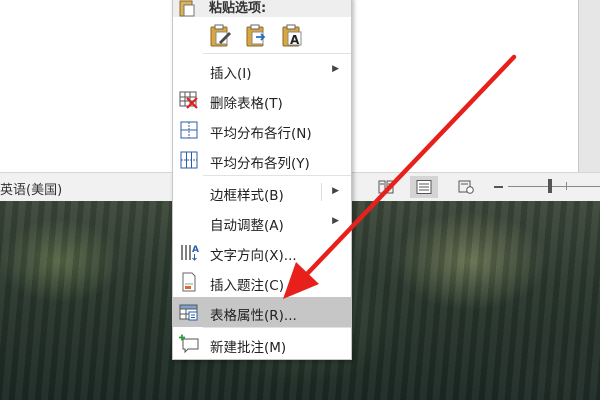 The image size is (600, 400). Describe the element at coordinates (261, 134) in the screenshot. I see `menu-item-label: 平均分布各行(N)` at that location.